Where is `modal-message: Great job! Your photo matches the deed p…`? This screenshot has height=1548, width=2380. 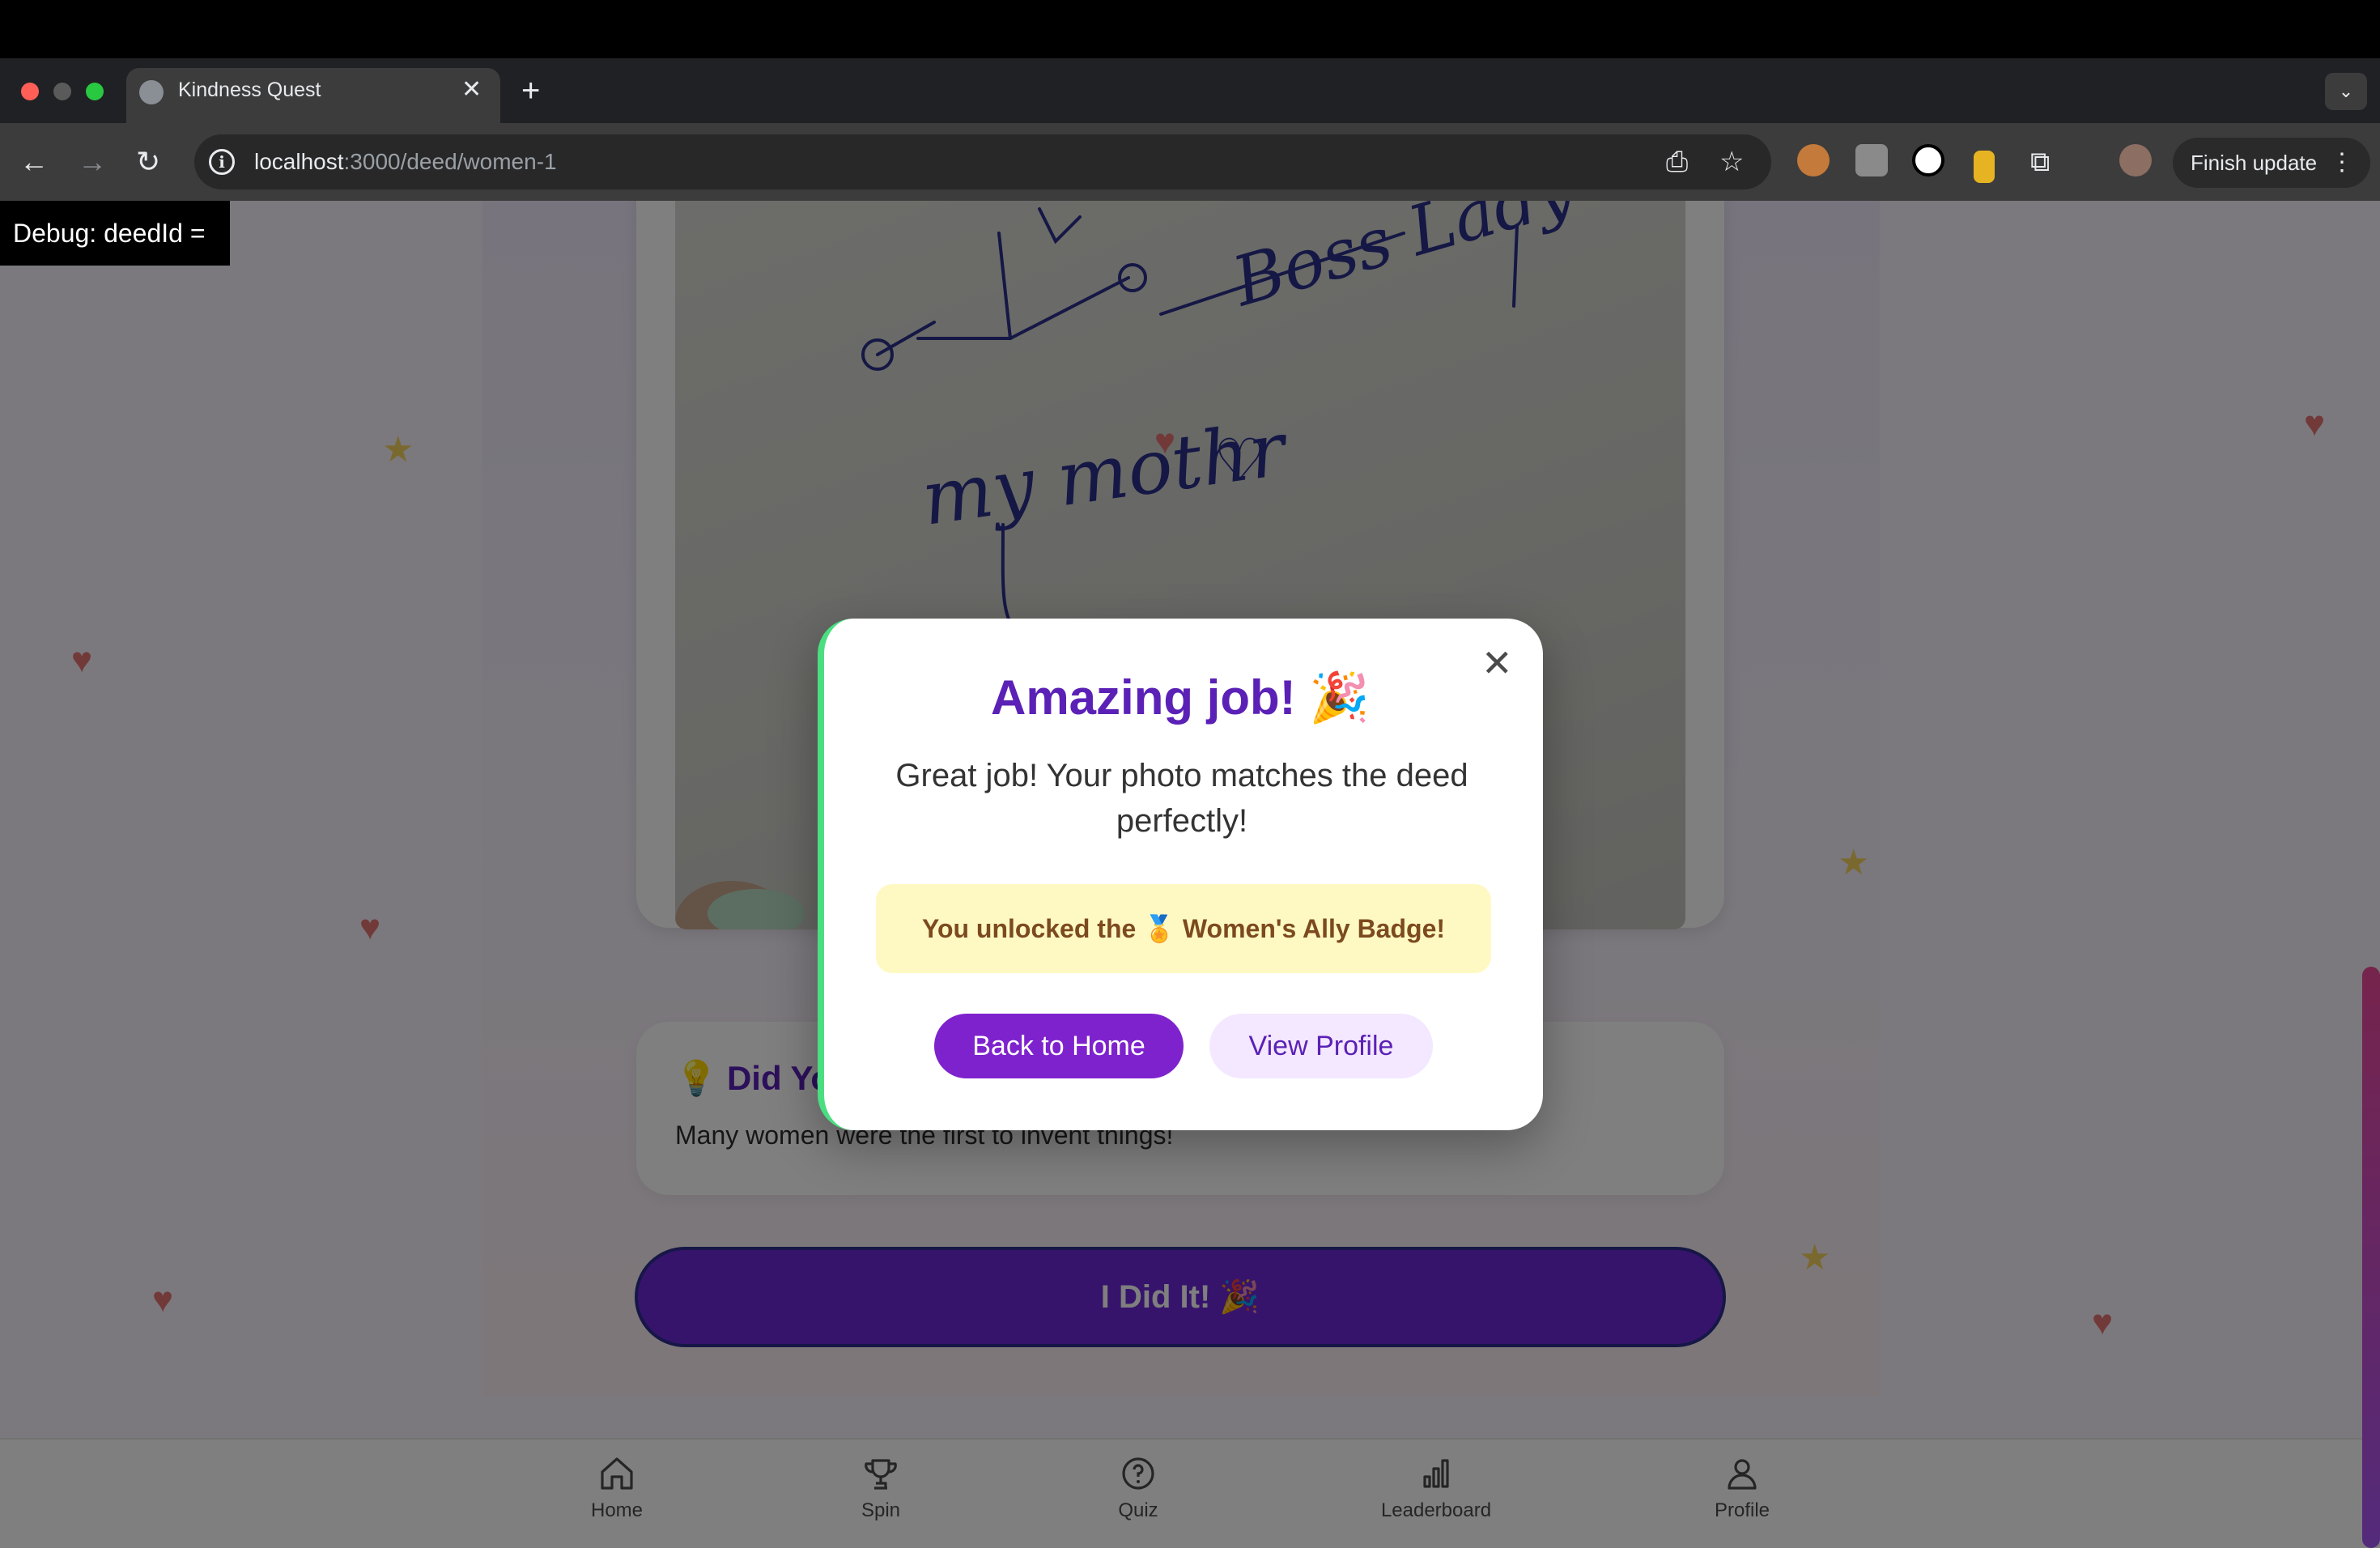 modal-message: Great job! Your photo matches the deed p… is located at coordinates (1181, 799).